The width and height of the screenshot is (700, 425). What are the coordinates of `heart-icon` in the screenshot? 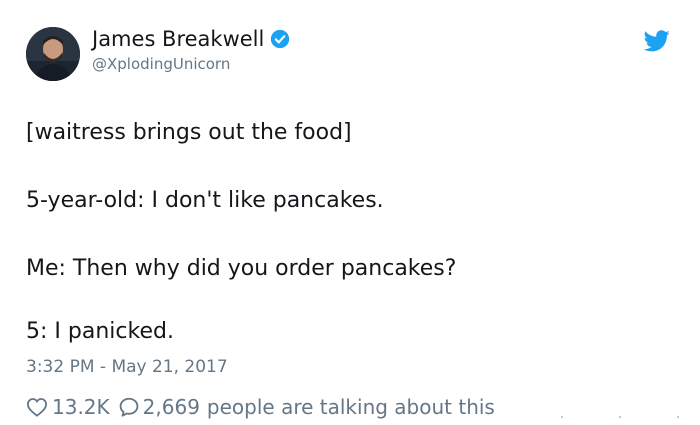 It's located at (37, 407).